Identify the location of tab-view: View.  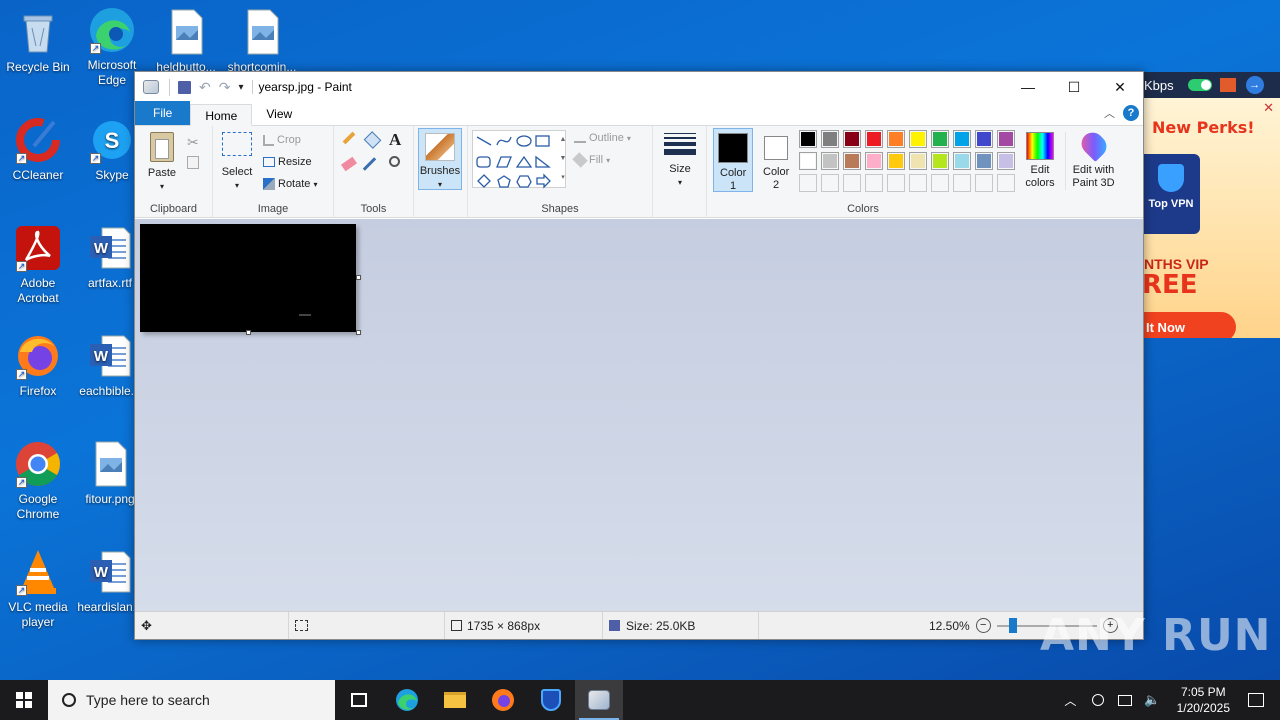
(279, 114).